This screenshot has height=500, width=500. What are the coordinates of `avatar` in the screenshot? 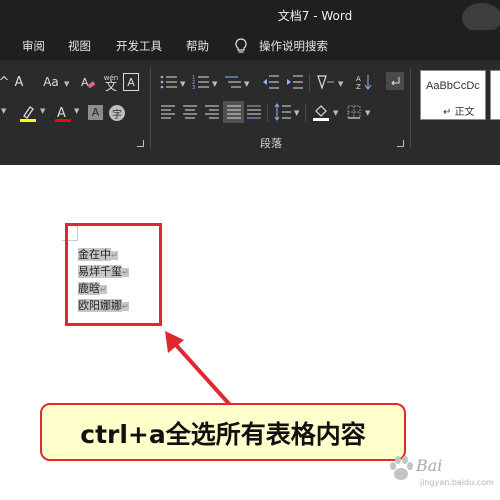 It's located at (481, 18).